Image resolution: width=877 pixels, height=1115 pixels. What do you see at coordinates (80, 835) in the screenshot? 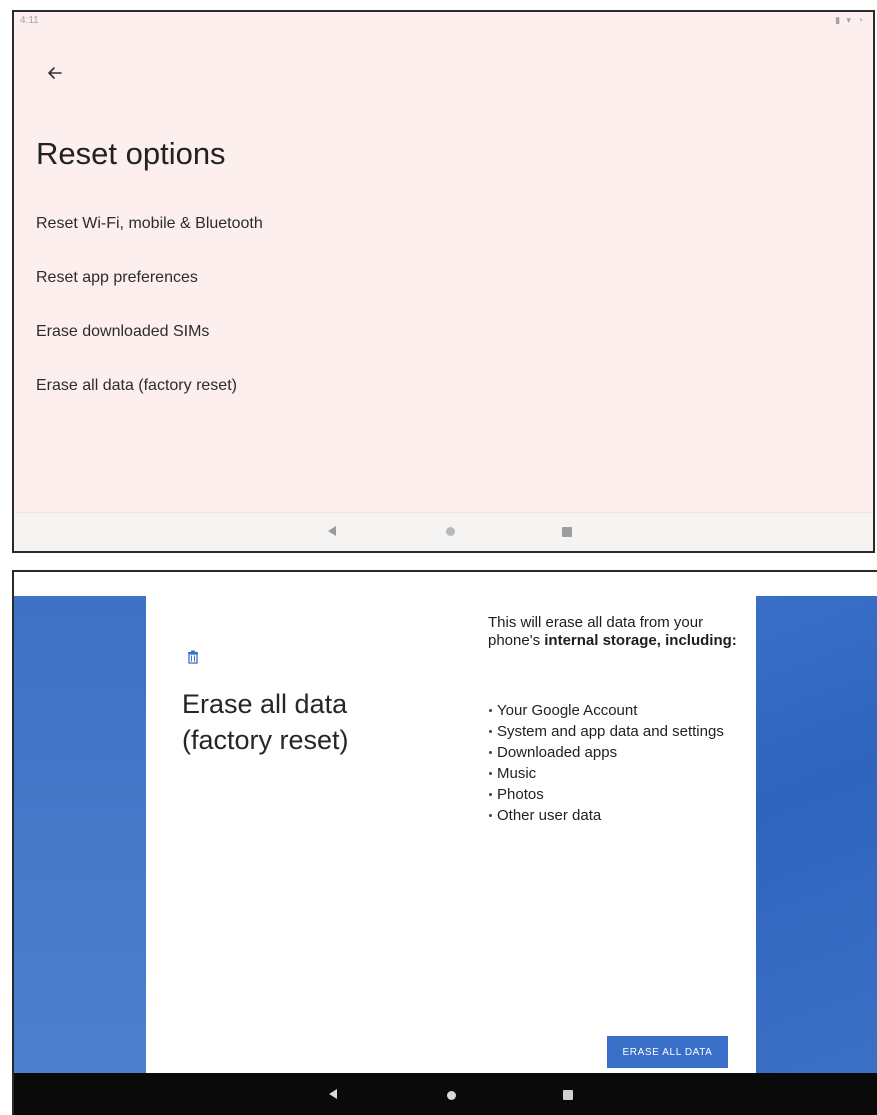
I see `side-panel-left` at bounding box center [80, 835].